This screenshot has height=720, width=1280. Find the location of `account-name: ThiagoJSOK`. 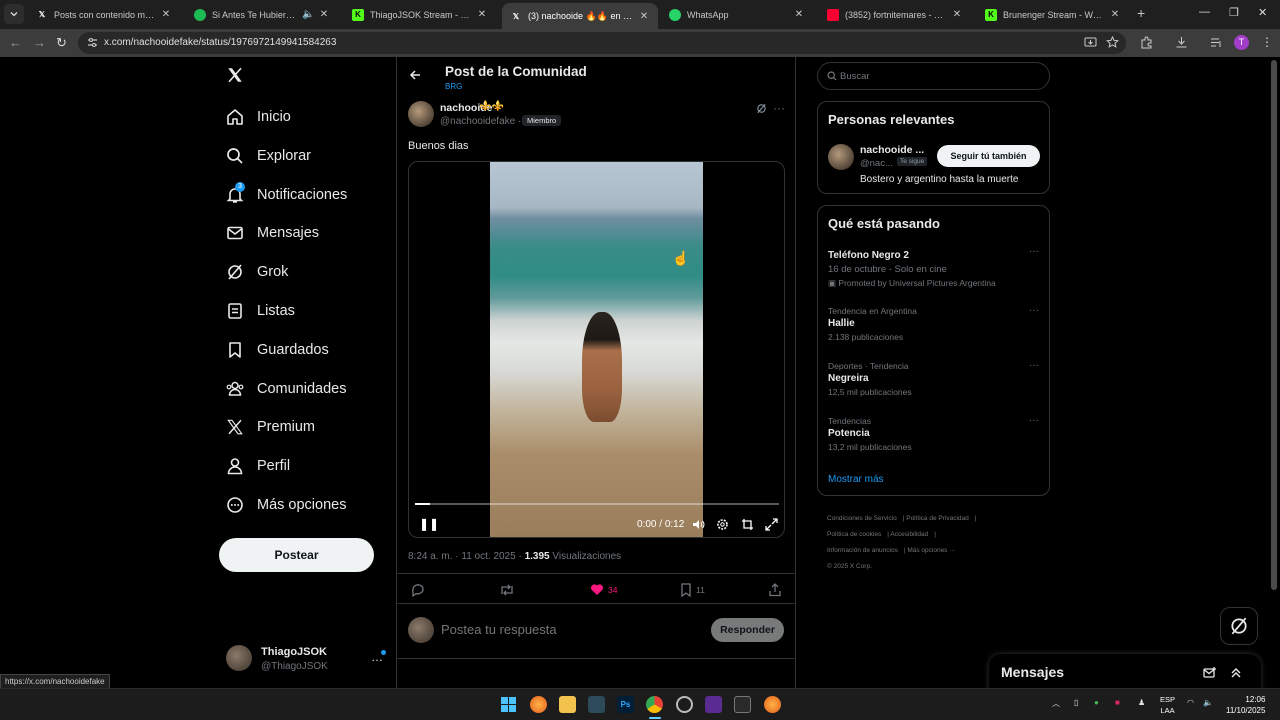

account-name: ThiagoJSOK is located at coordinates (294, 652).